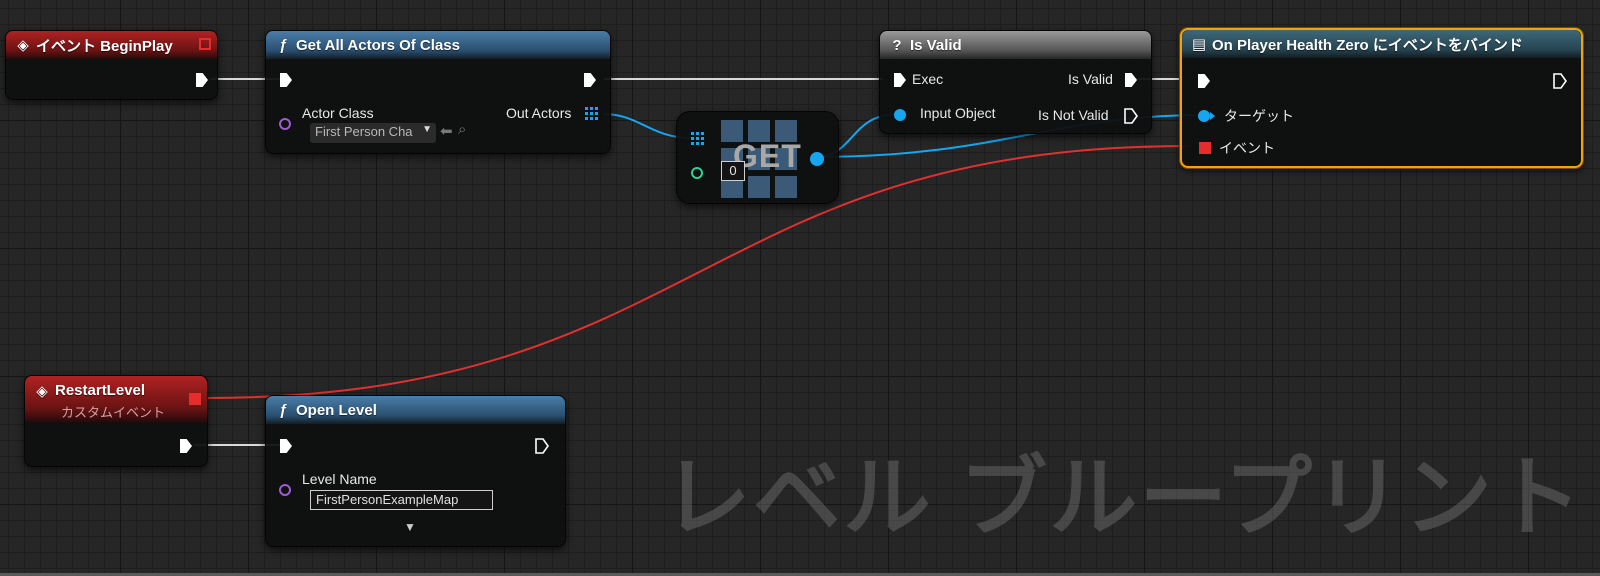 The width and height of the screenshot is (1600, 576). I want to click on delegate-icon: ▤, so click(1199, 44).